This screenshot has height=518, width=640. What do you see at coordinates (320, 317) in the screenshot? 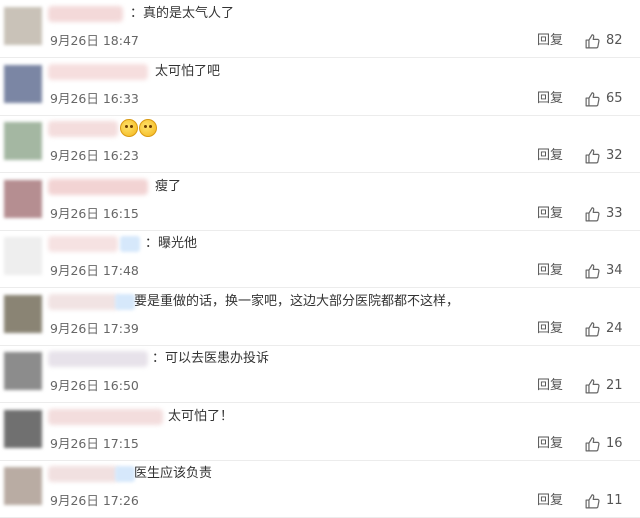
I see `comment-row: 要是重做的话，换一家吧，这边大部分医院都都不这样， 9月26日 17:39 回复 24` at bounding box center [320, 317].